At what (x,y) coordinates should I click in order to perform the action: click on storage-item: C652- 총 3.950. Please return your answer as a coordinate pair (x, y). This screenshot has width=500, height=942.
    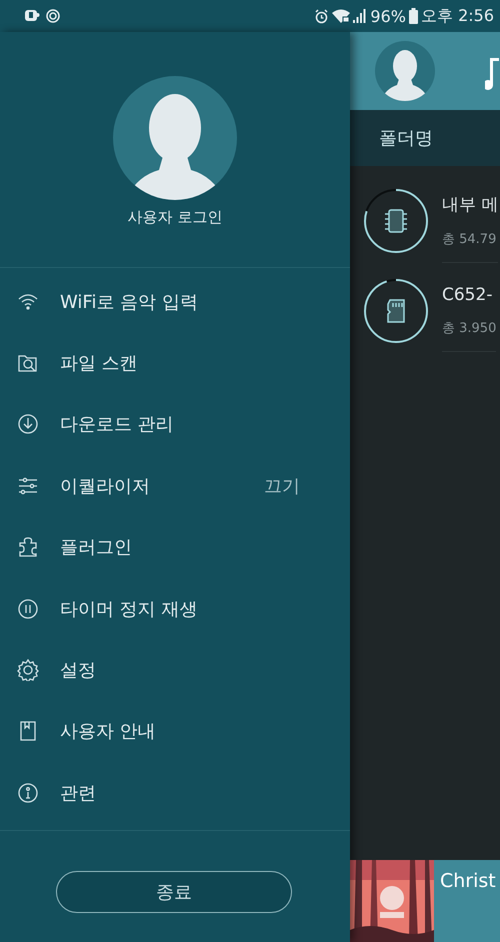
    Looking at the image, I should click on (425, 311).